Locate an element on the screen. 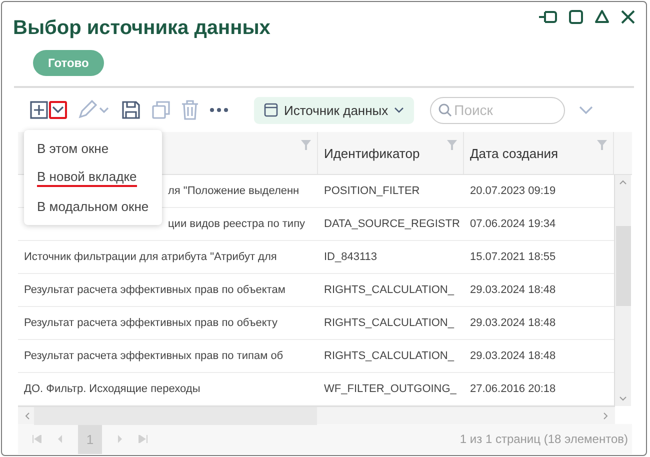  table-cell: 27.06.2016 20:18 is located at coordinates (513, 389).